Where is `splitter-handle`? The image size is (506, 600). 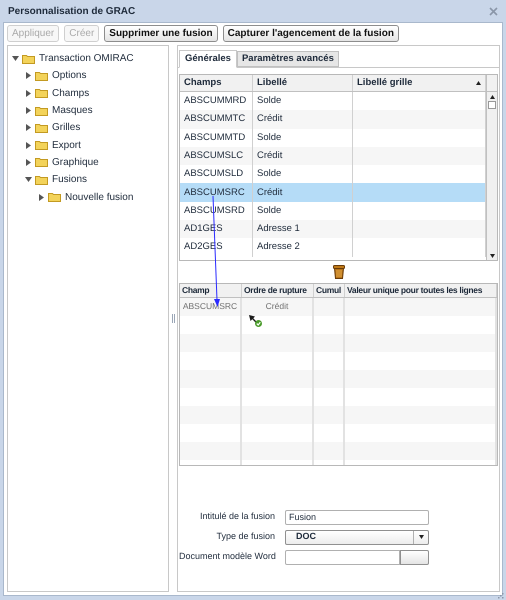 splitter-handle is located at coordinates (173, 318).